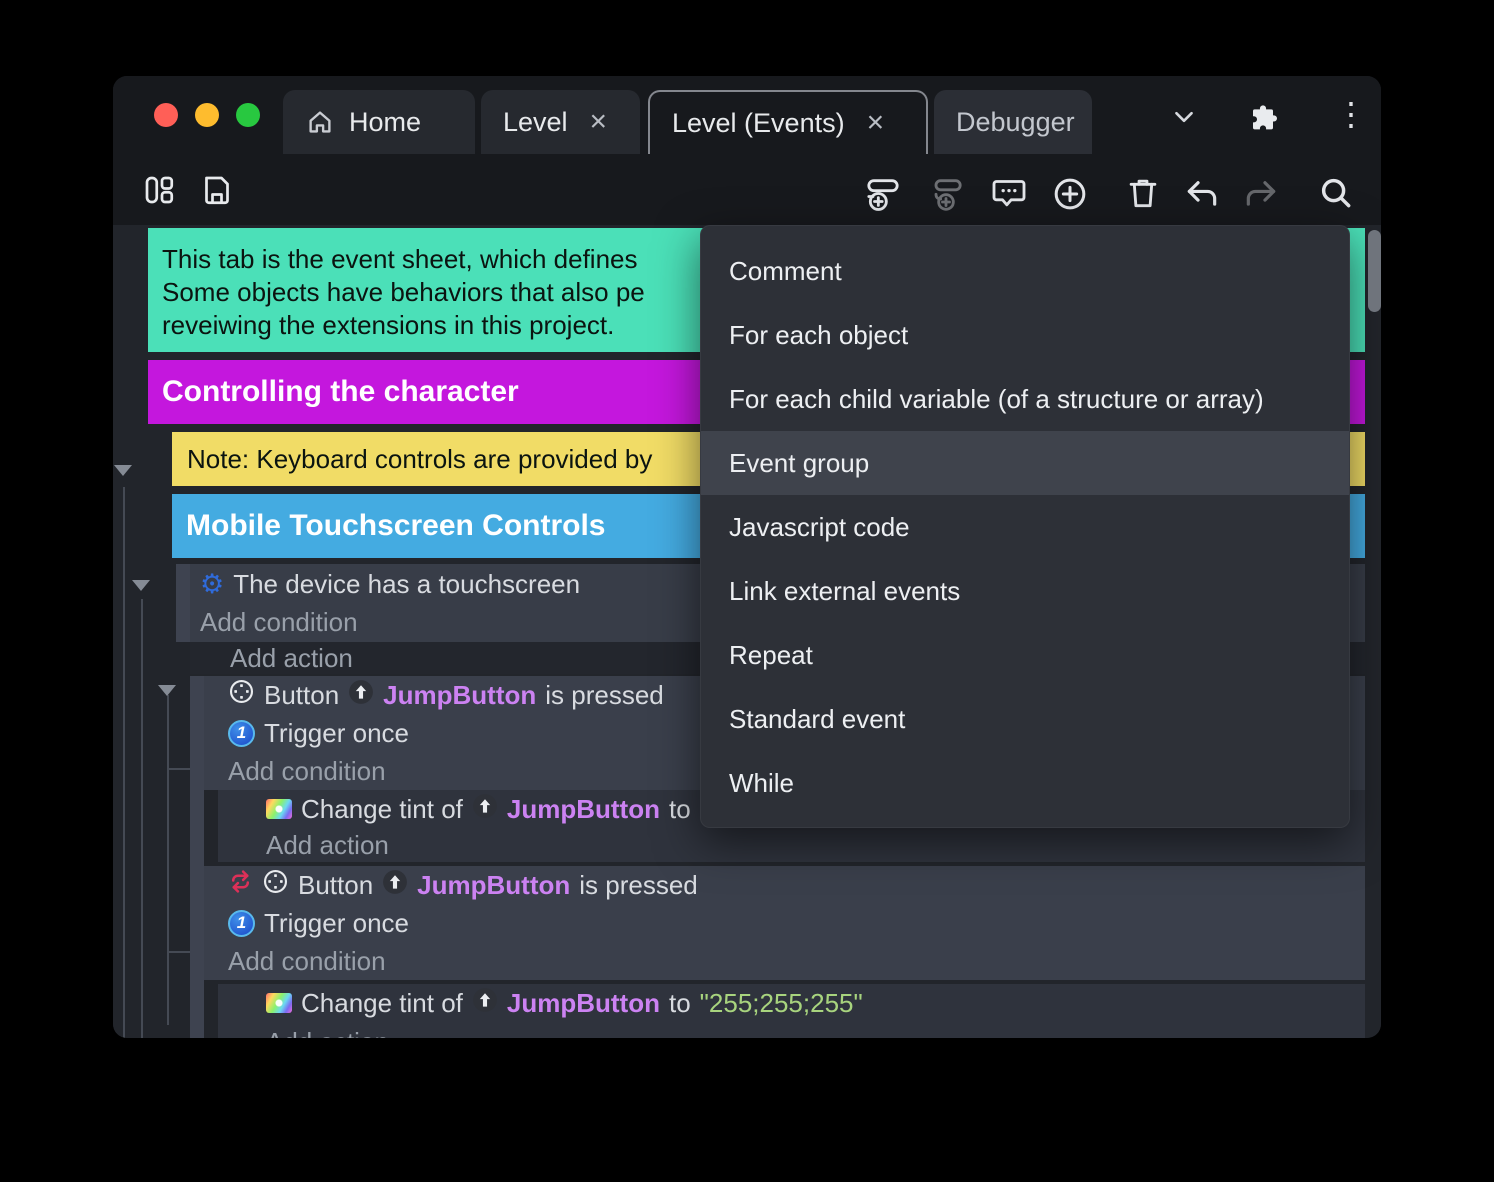 The width and height of the screenshot is (1494, 1182). Describe the element at coordinates (784, 961) in the screenshot. I see `add-condition-link: Add condition` at that location.